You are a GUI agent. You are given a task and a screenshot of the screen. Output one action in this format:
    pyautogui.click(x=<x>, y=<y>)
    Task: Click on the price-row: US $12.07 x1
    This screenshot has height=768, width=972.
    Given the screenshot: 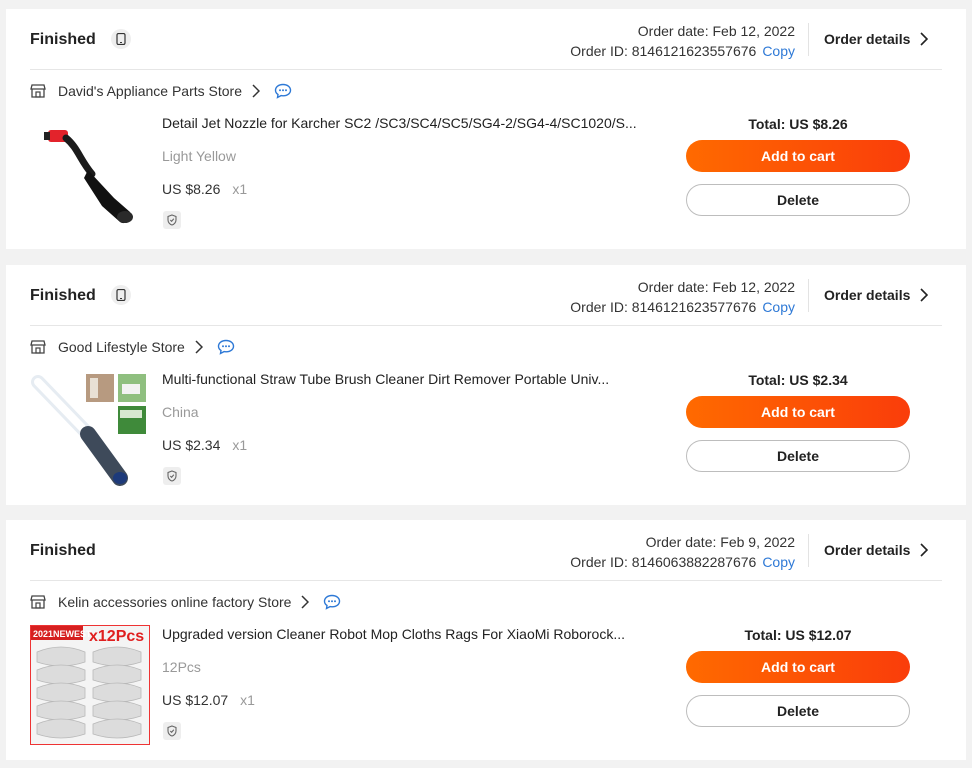 What is the action you would take?
    pyautogui.click(x=208, y=700)
    